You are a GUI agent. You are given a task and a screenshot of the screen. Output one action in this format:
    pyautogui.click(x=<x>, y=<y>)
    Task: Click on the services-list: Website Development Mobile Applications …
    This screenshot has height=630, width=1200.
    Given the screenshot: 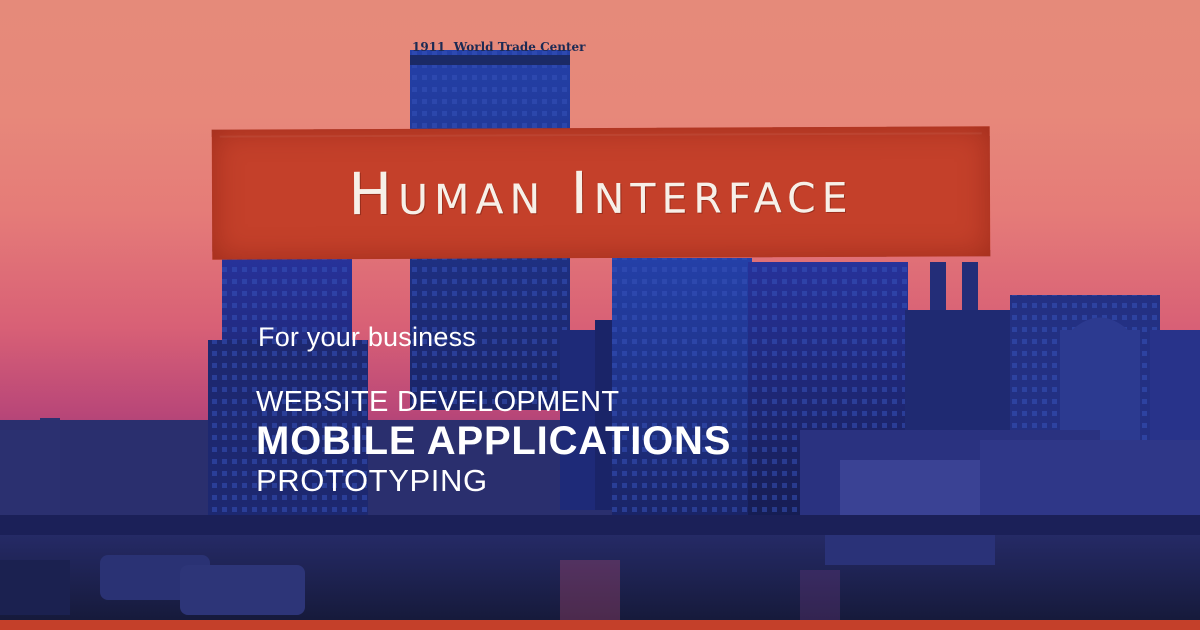 What is the action you would take?
    pyautogui.click(x=494, y=442)
    